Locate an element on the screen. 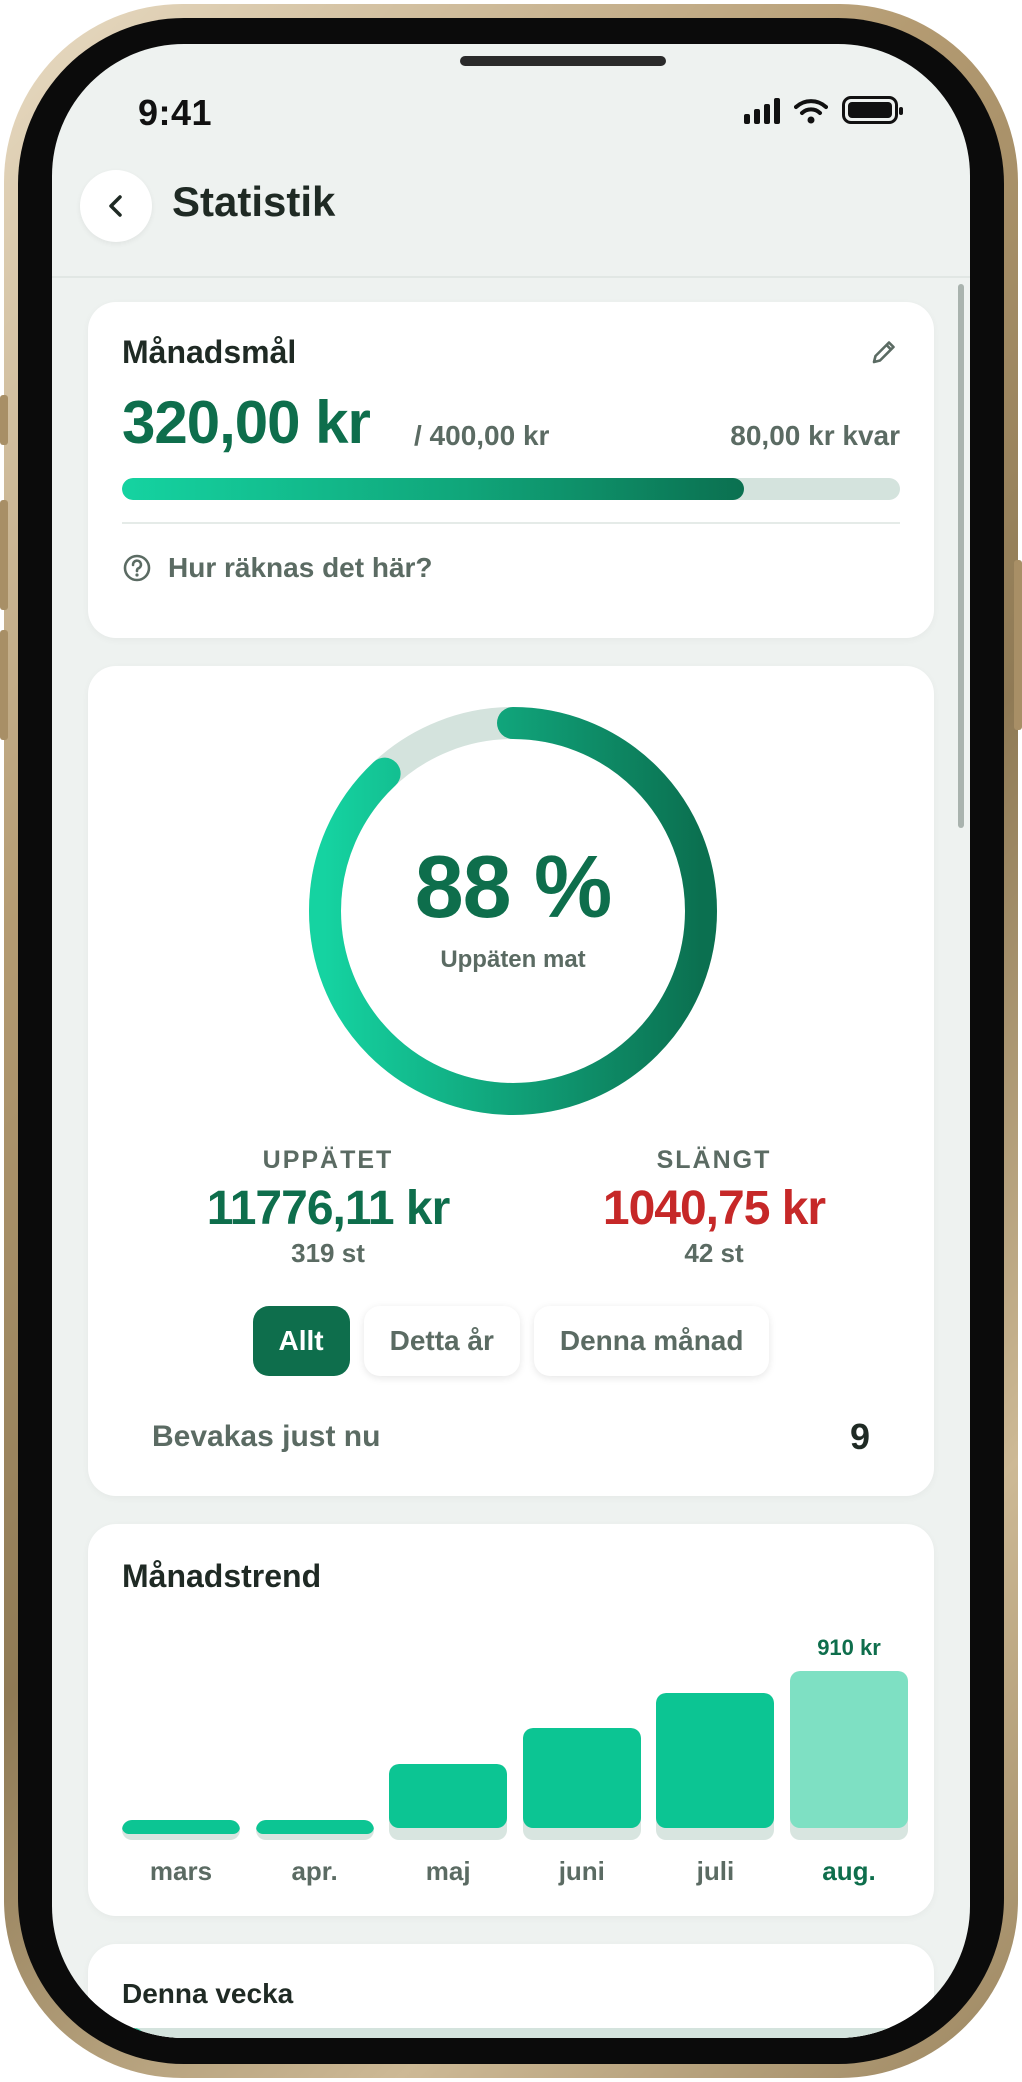 The width and height of the screenshot is (1022, 2082). eaten-label: UPPÄTET is located at coordinates (328, 1160).